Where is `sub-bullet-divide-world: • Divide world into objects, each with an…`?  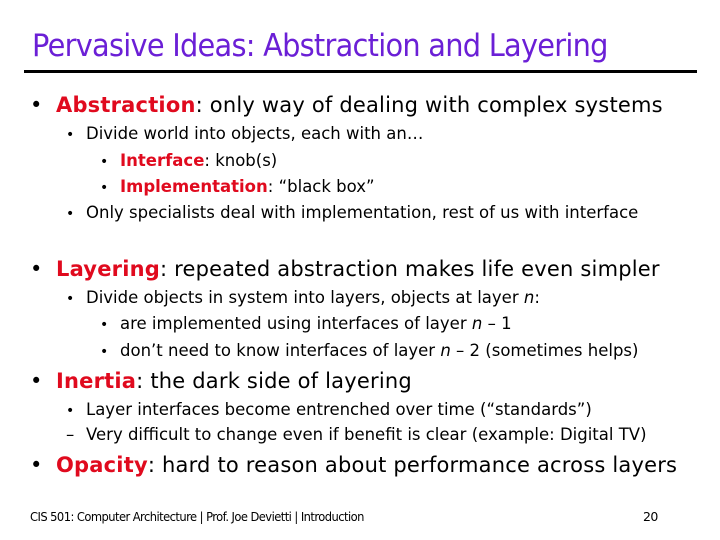 sub-bullet-divide-world: • Divide world into objects, each with an… is located at coordinates (244, 133).